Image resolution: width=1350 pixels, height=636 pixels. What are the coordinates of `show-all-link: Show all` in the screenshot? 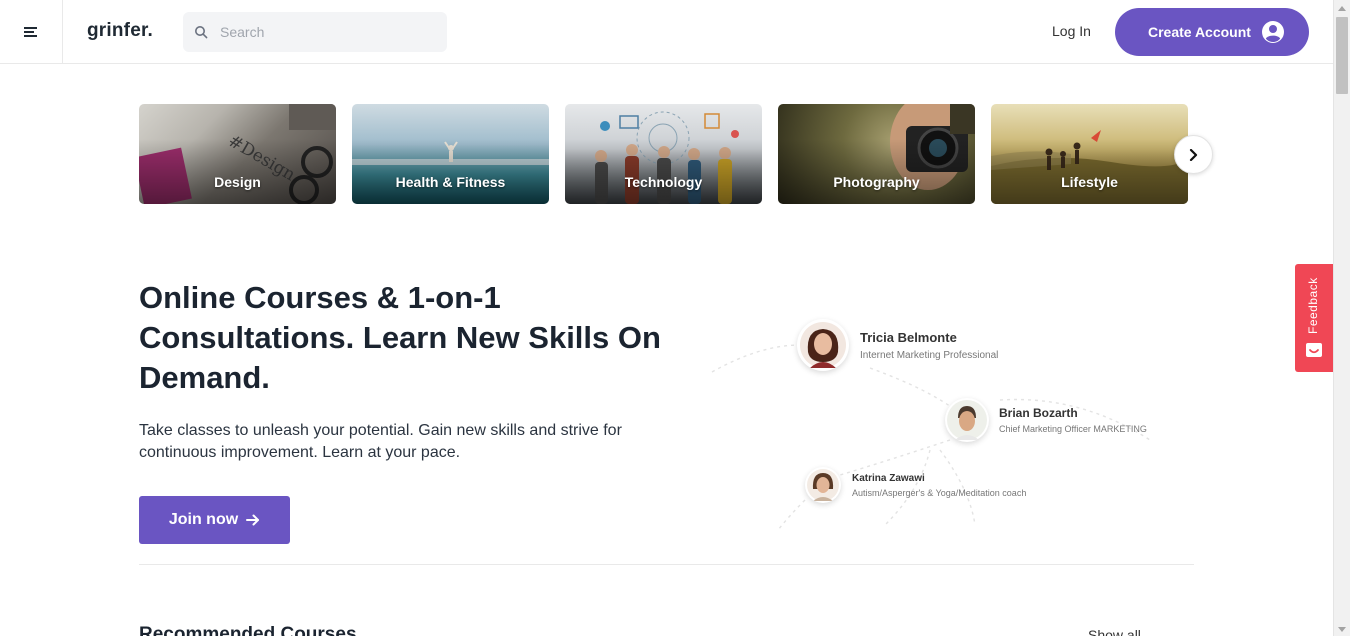 It's located at (1114, 631).